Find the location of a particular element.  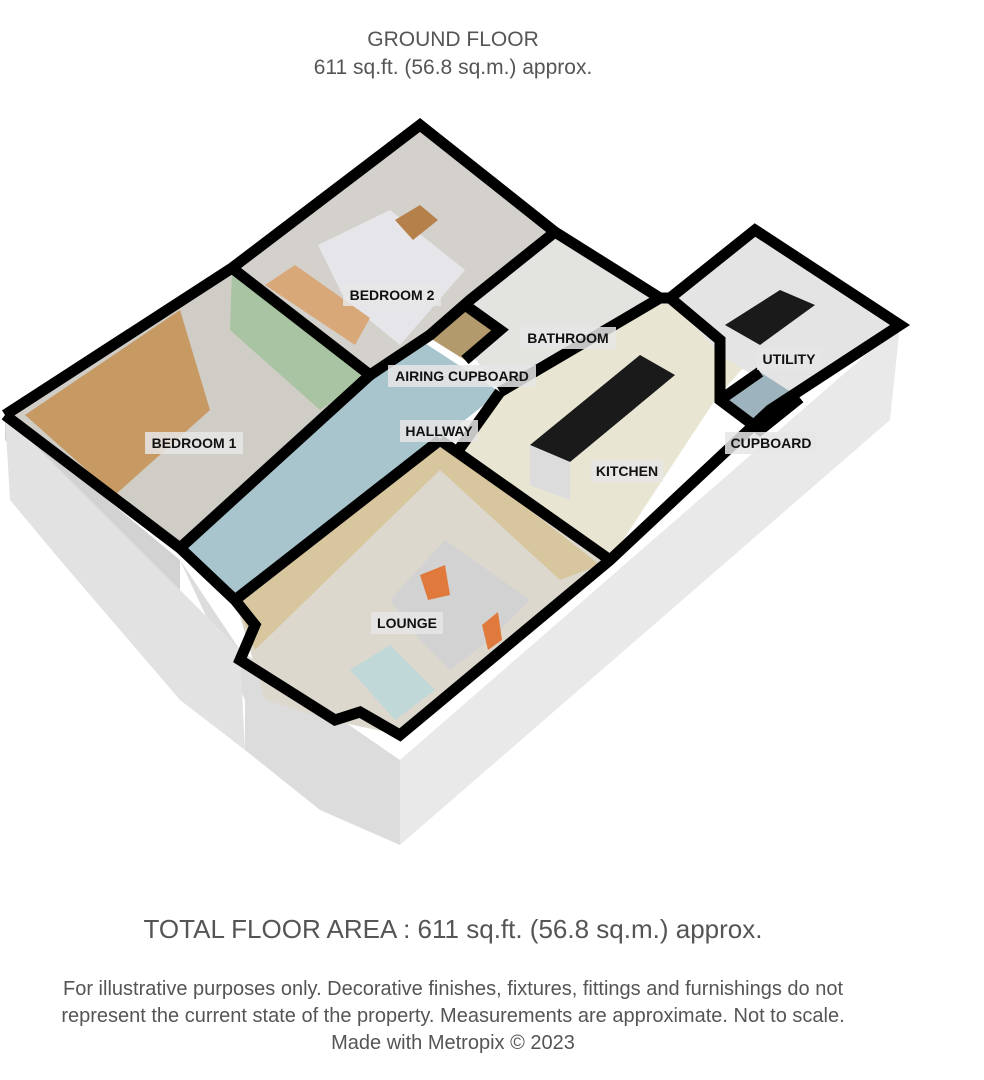

label-hallway: HALLWAY is located at coordinates (439, 431).